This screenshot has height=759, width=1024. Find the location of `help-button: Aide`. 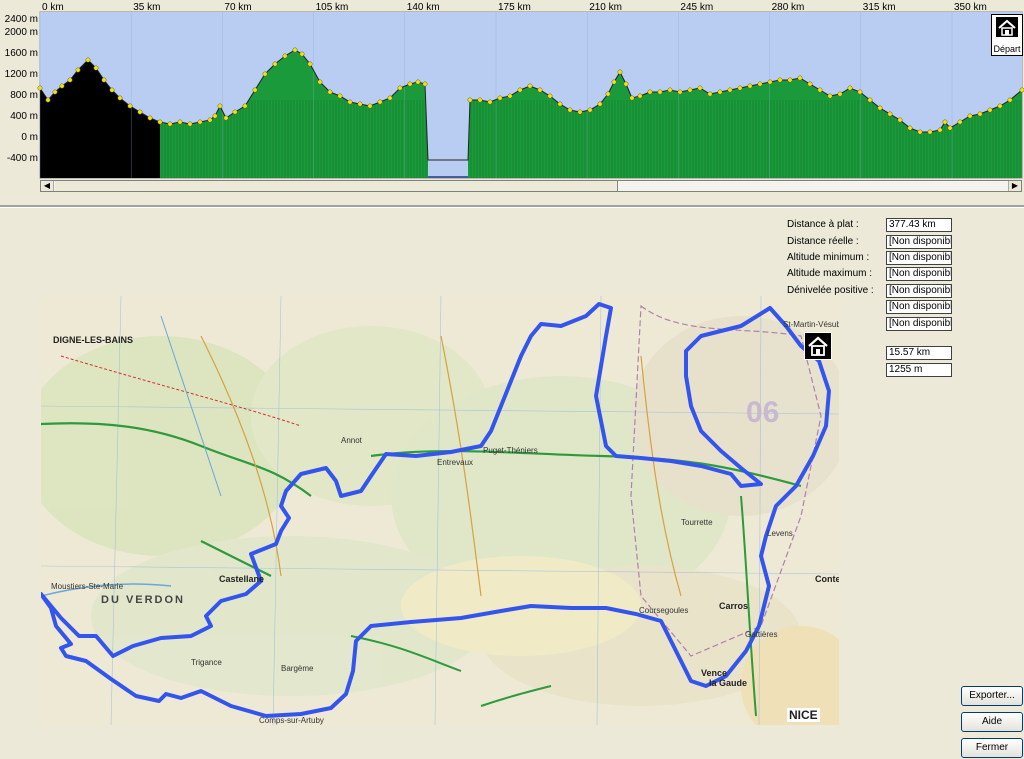

help-button: Aide is located at coordinates (992, 722).